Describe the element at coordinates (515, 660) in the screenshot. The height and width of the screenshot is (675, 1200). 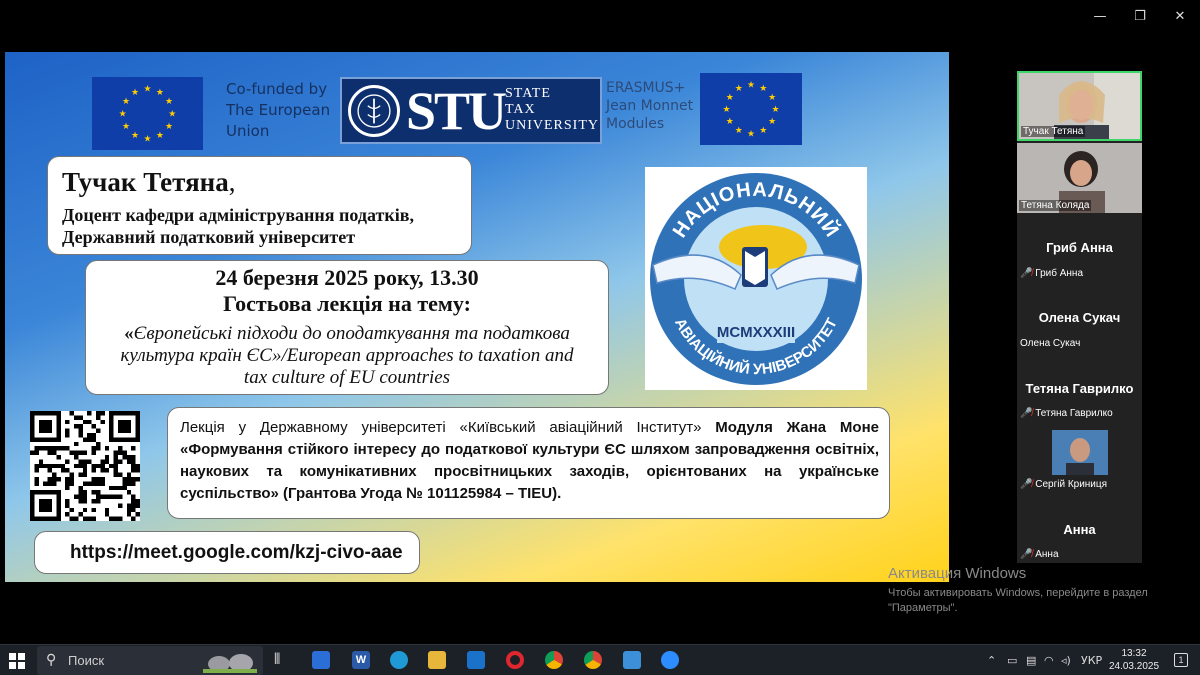
I see `opera-icon` at that location.